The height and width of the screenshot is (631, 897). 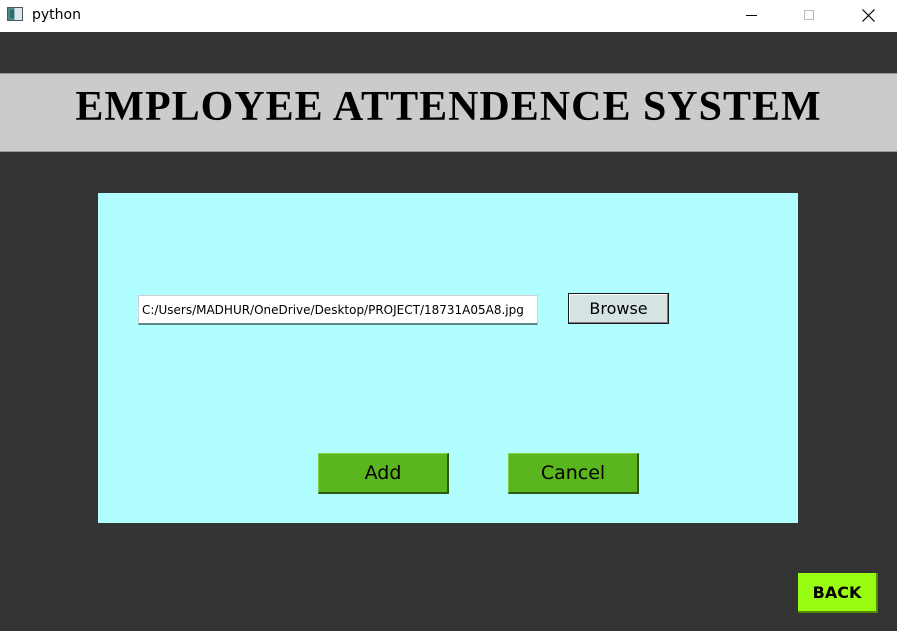 What do you see at coordinates (15, 14) in the screenshot?
I see `python-app-icon` at bounding box center [15, 14].